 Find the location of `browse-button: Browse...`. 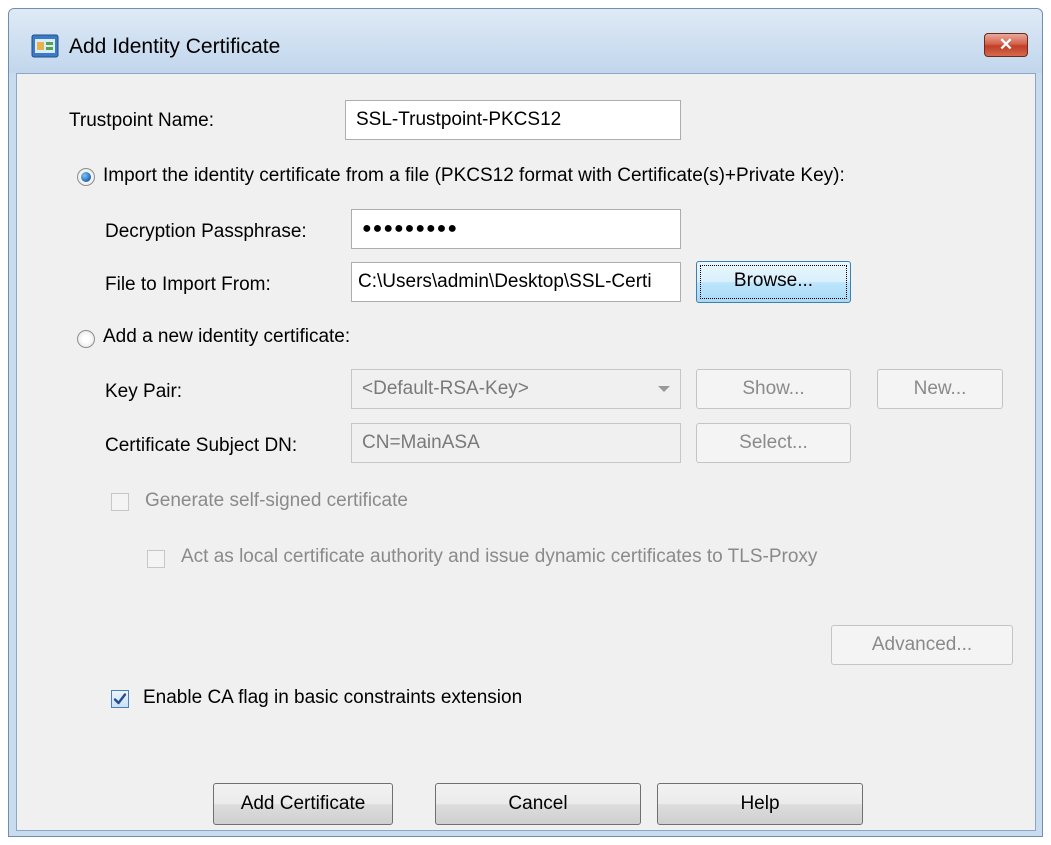

browse-button: Browse... is located at coordinates (773, 282).